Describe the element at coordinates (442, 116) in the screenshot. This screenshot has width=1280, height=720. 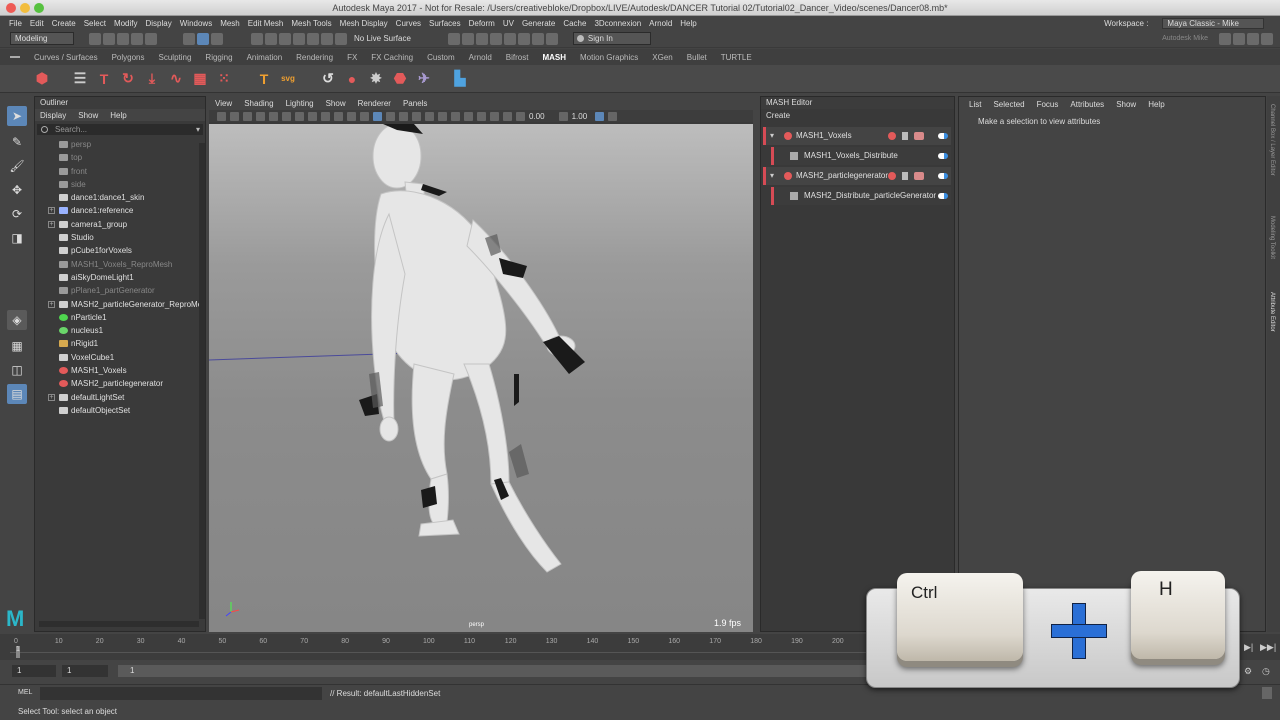
I see `motion-blur-icon` at that location.